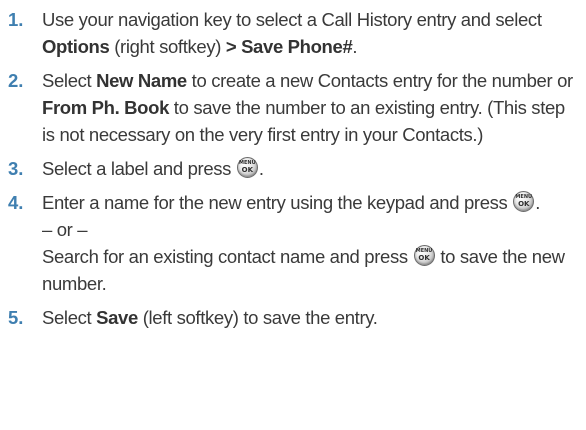  What do you see at coordinates (16, 202) in the screenshot?
I see `step-number: 4.` at bounding box center [16, 202].